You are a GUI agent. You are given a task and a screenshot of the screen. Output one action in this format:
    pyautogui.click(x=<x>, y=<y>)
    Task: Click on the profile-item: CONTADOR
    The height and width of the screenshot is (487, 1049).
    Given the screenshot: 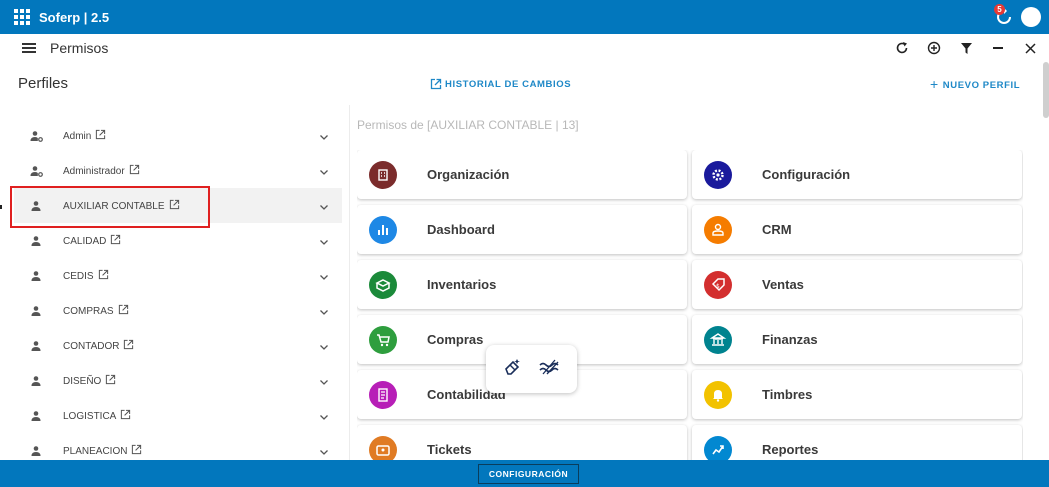 What is the action you would take?
    pyautogui.click(x=175, y=345)
    